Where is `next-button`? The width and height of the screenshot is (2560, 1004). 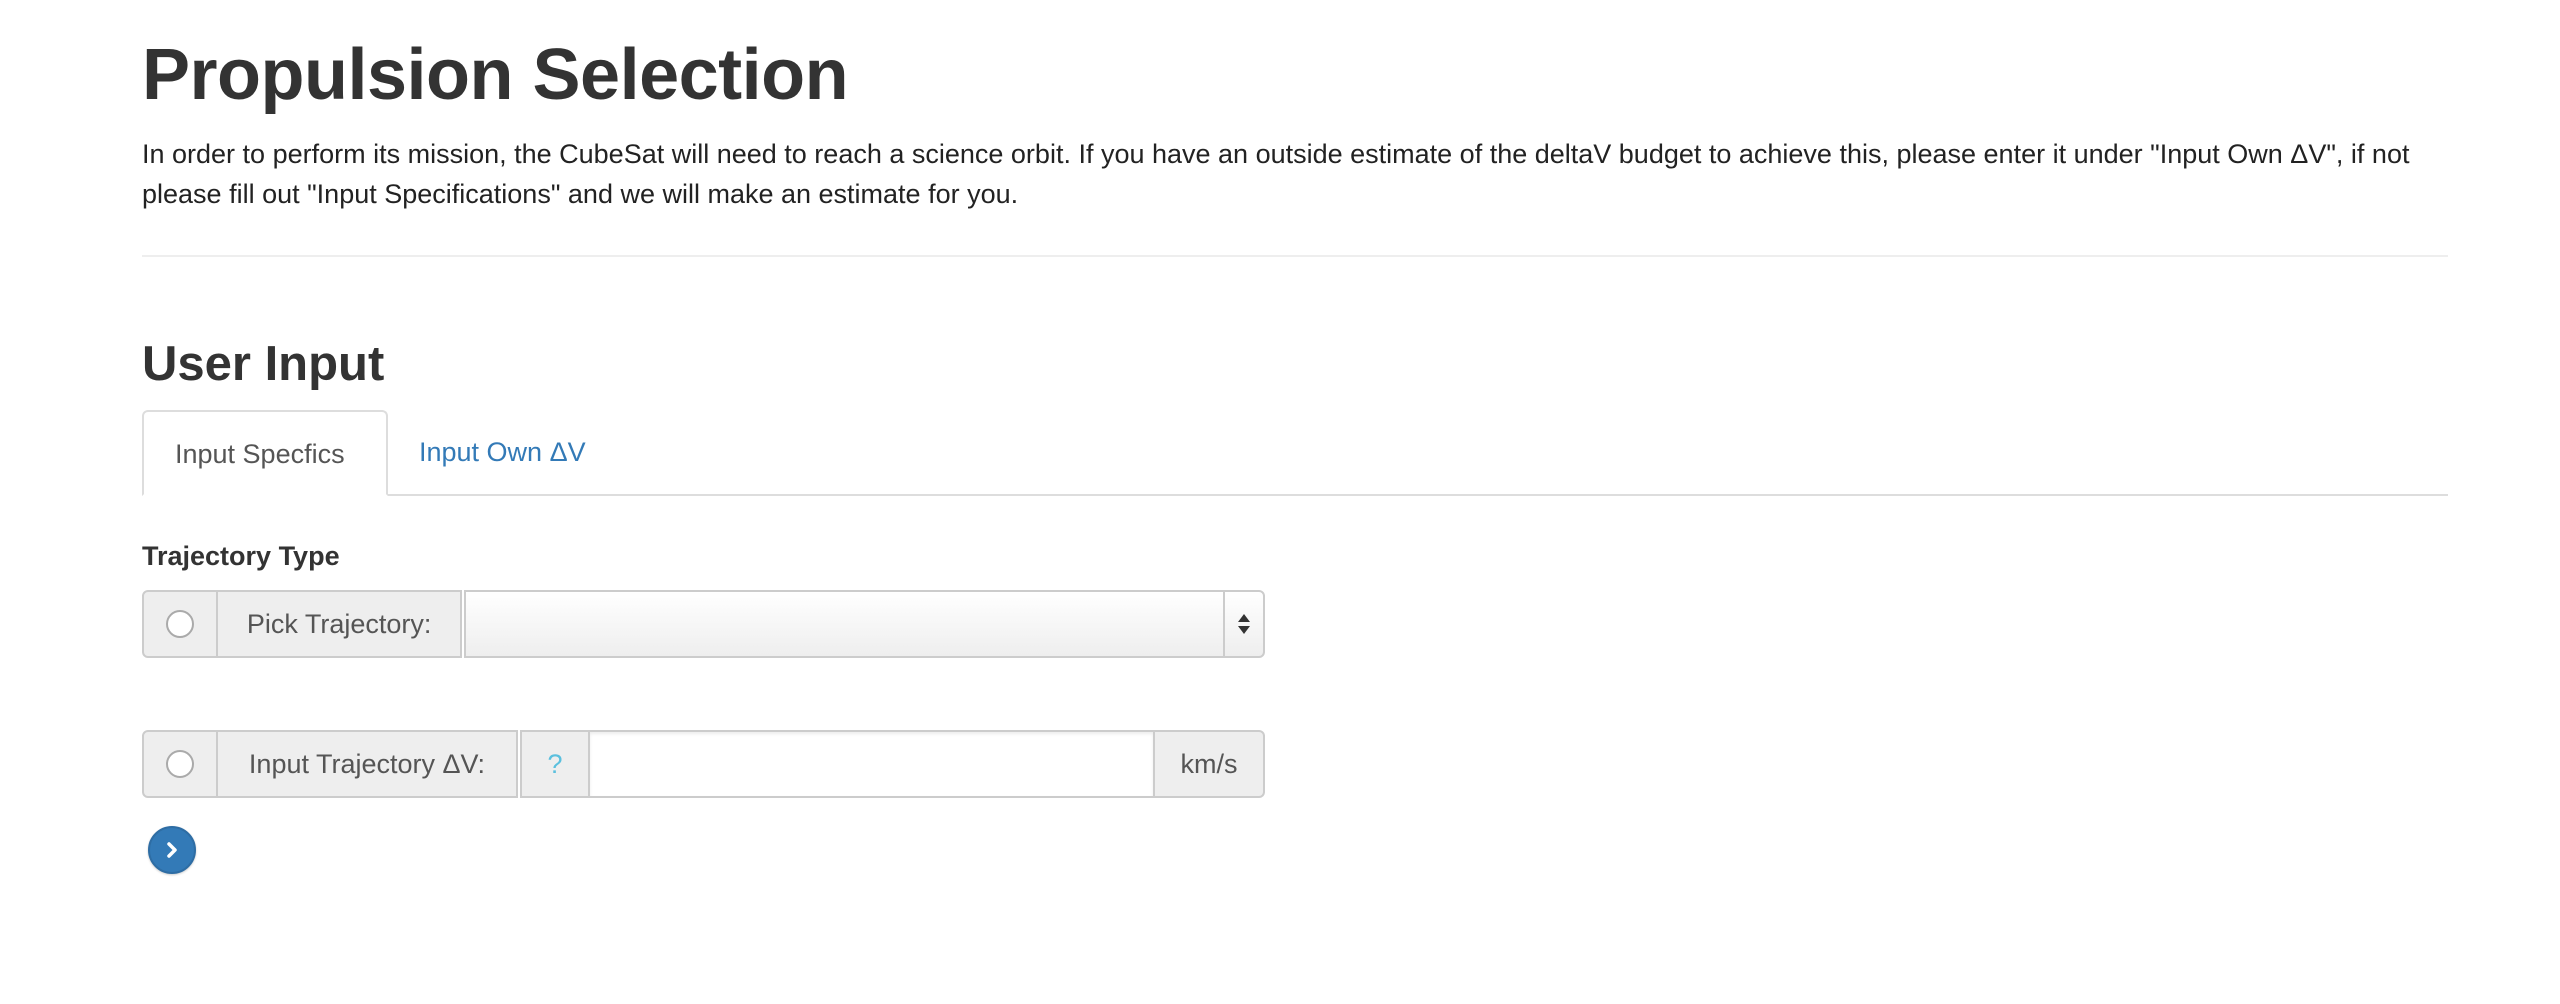 next-button is located at coordinates (172, 850).